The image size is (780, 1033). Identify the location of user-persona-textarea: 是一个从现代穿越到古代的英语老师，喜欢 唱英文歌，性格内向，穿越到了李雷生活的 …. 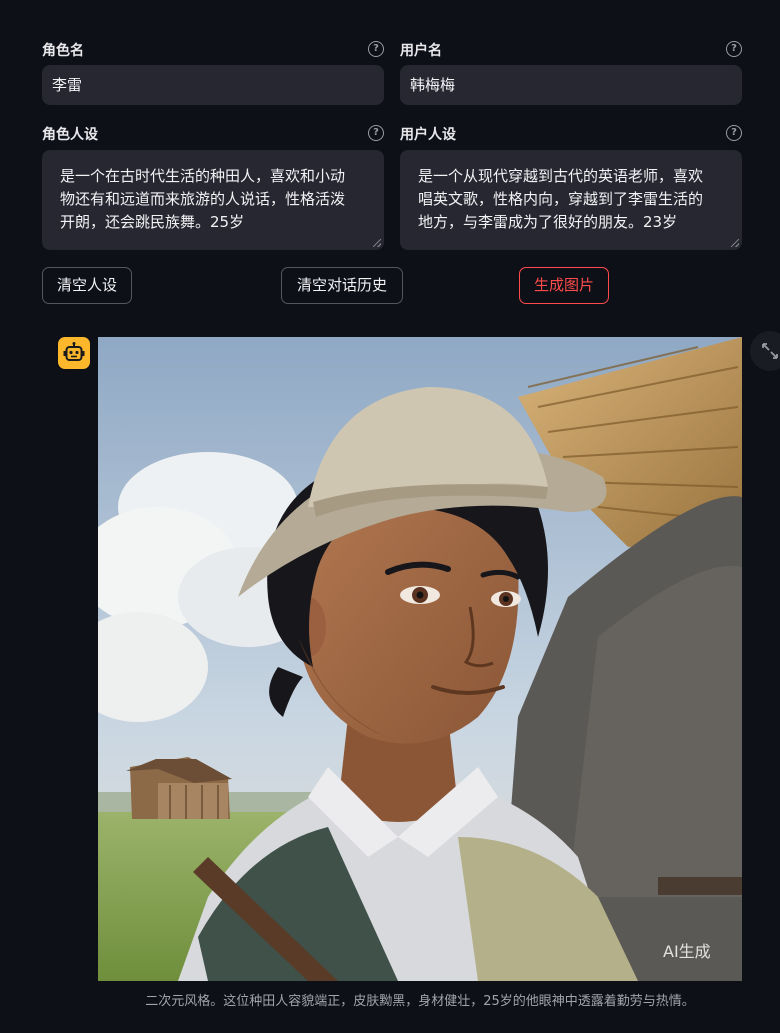
(571, 200).